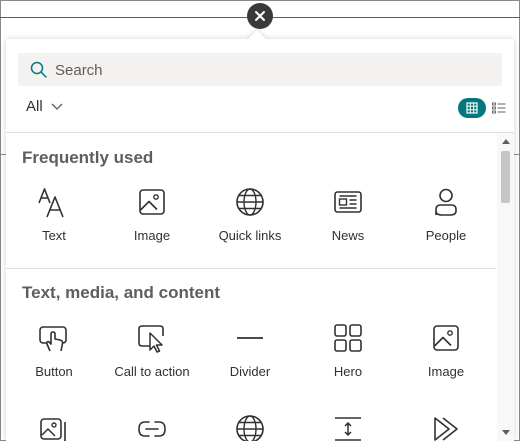 Image resolution: width=520 pixels, height=441 pixels. What do you see at coordinates (250, 338) in the screenshot?
I see `divider-icon` at bounding box center [250, 338].